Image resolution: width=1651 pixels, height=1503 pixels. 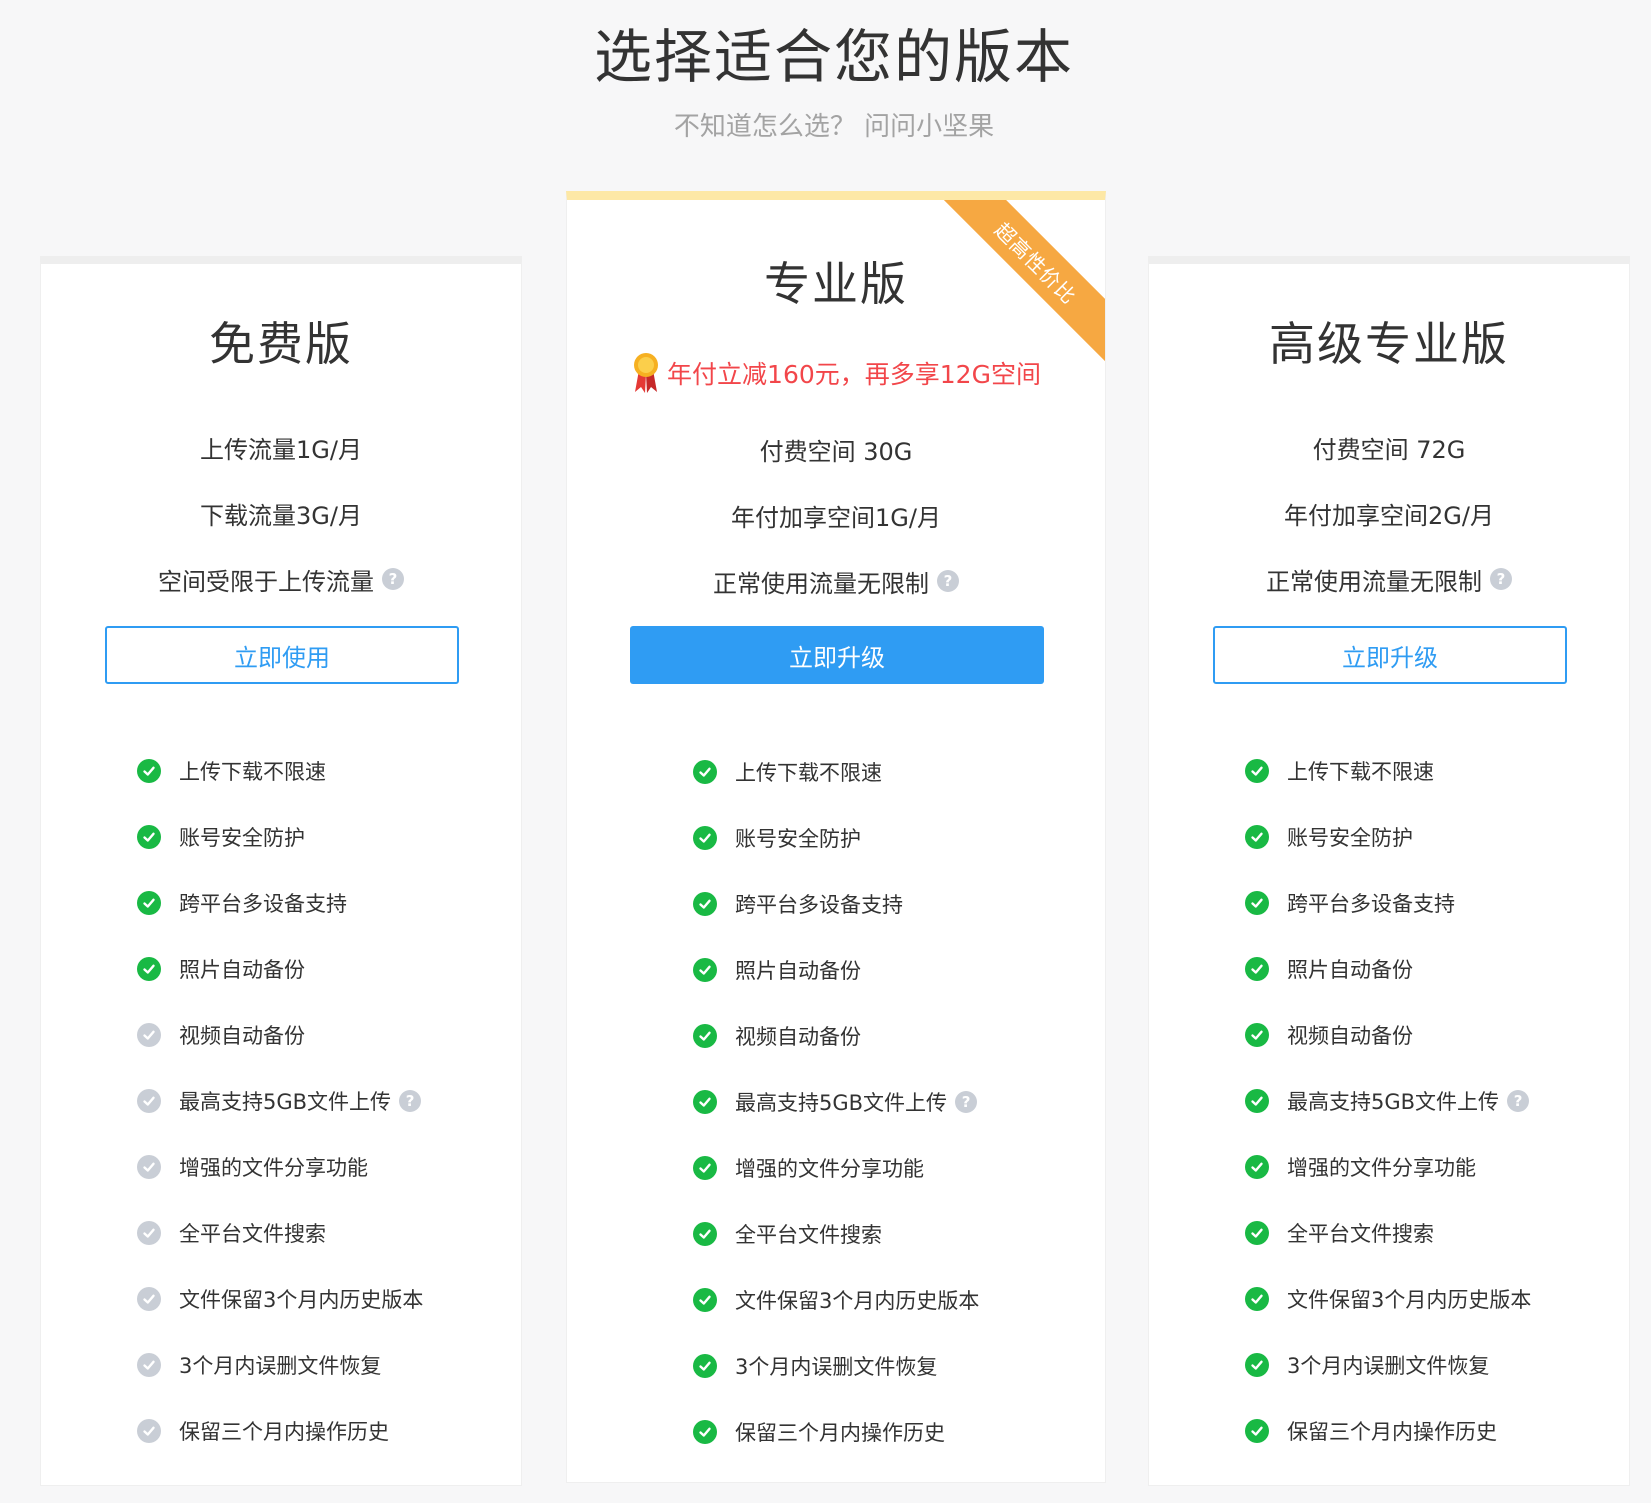 What do you see at coordinates (1389, 513) in the screenshot?
I see `spec-item: 年付加享空间2G/月` at bounding box center [1389, 513].